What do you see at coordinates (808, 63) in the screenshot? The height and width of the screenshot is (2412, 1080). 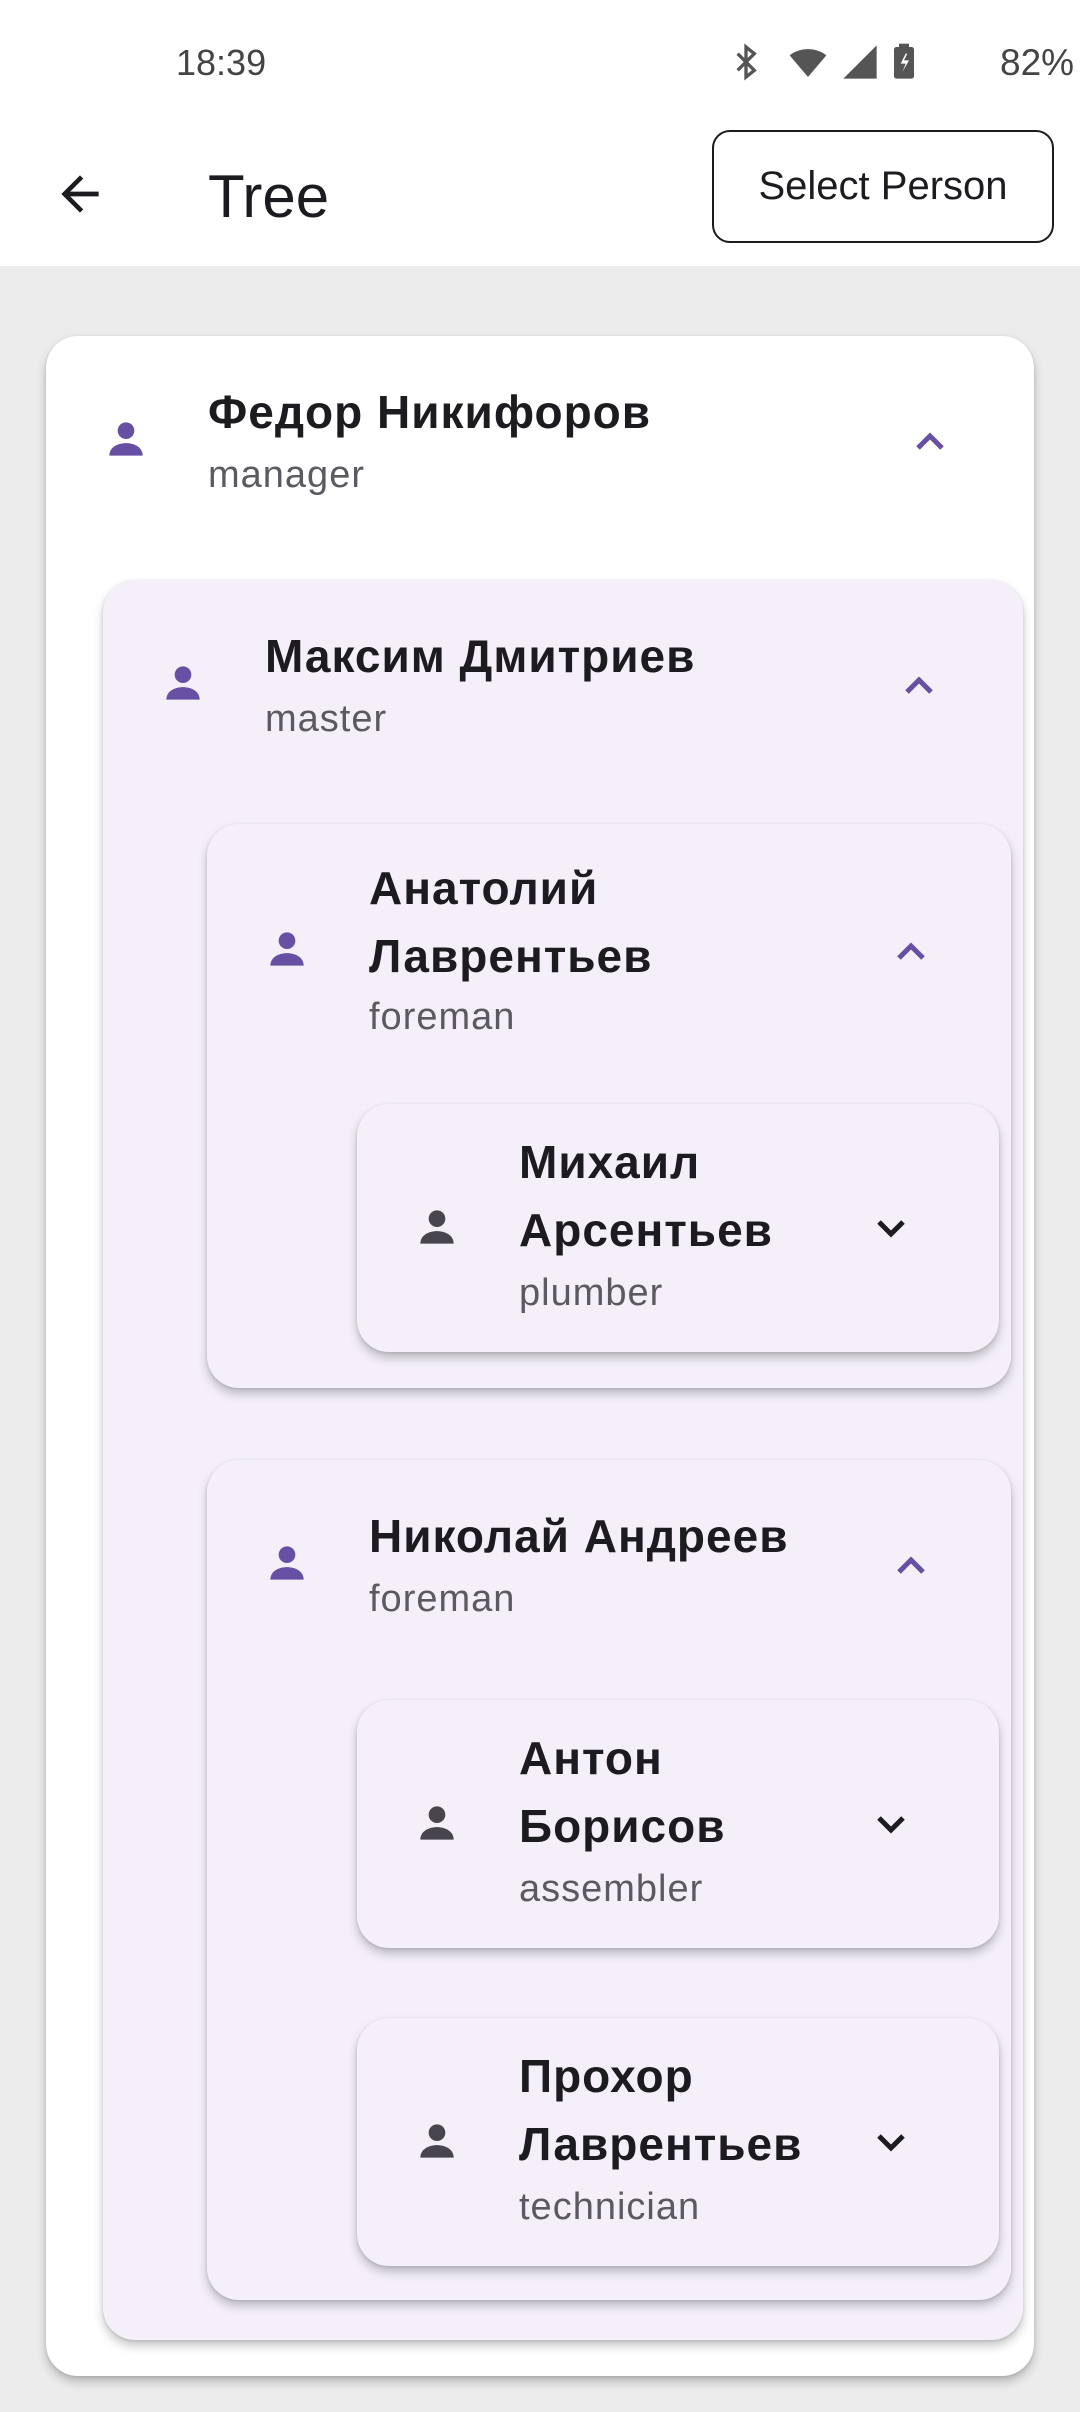 I see `wifi-icon` at bounding box center [808, 63].